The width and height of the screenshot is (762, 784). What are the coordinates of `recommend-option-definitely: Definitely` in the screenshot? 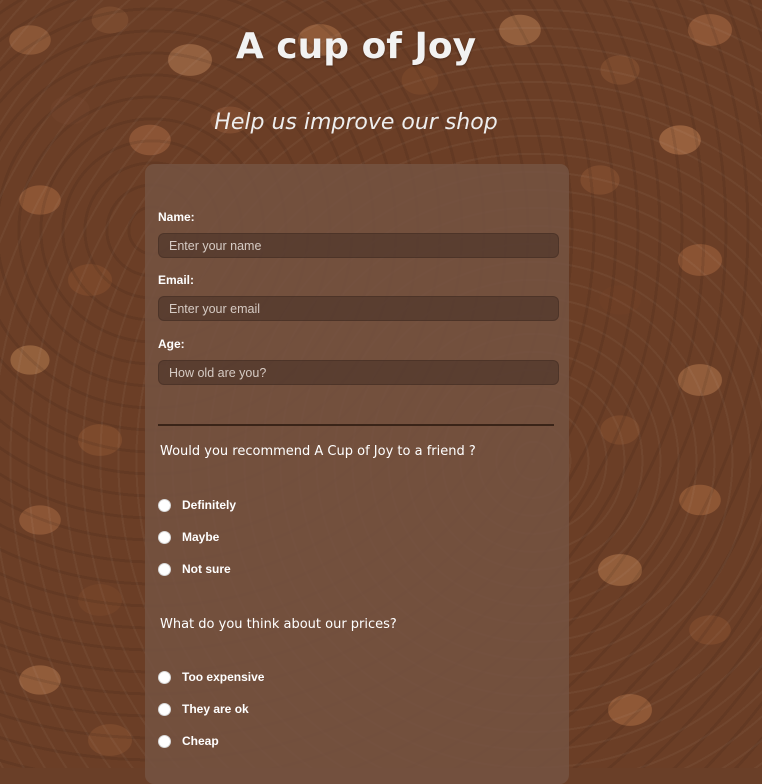 It's located at (197, 505).